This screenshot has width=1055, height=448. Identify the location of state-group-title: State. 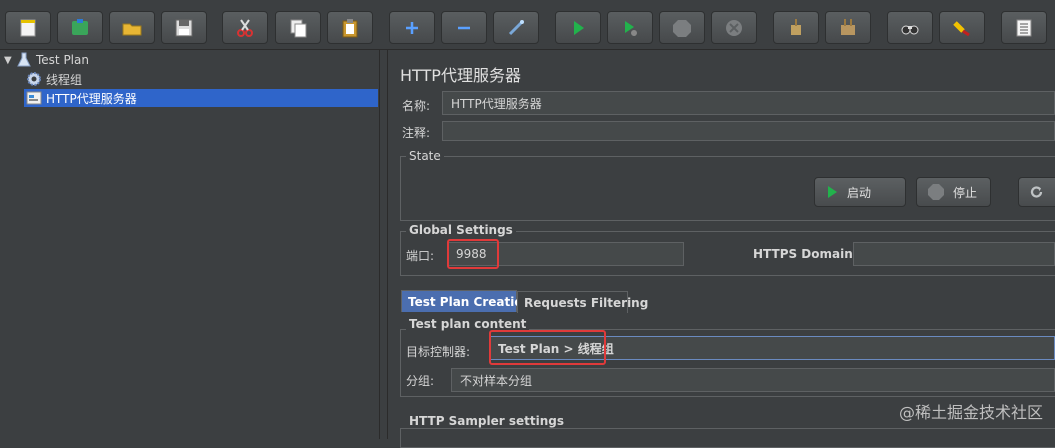
(425, 156).